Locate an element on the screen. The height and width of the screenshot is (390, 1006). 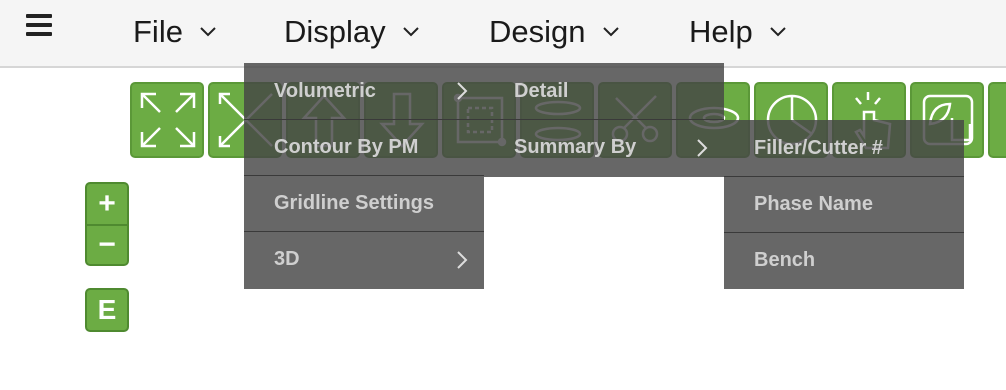
menu-design: Design is located at coordinates (554, 32).